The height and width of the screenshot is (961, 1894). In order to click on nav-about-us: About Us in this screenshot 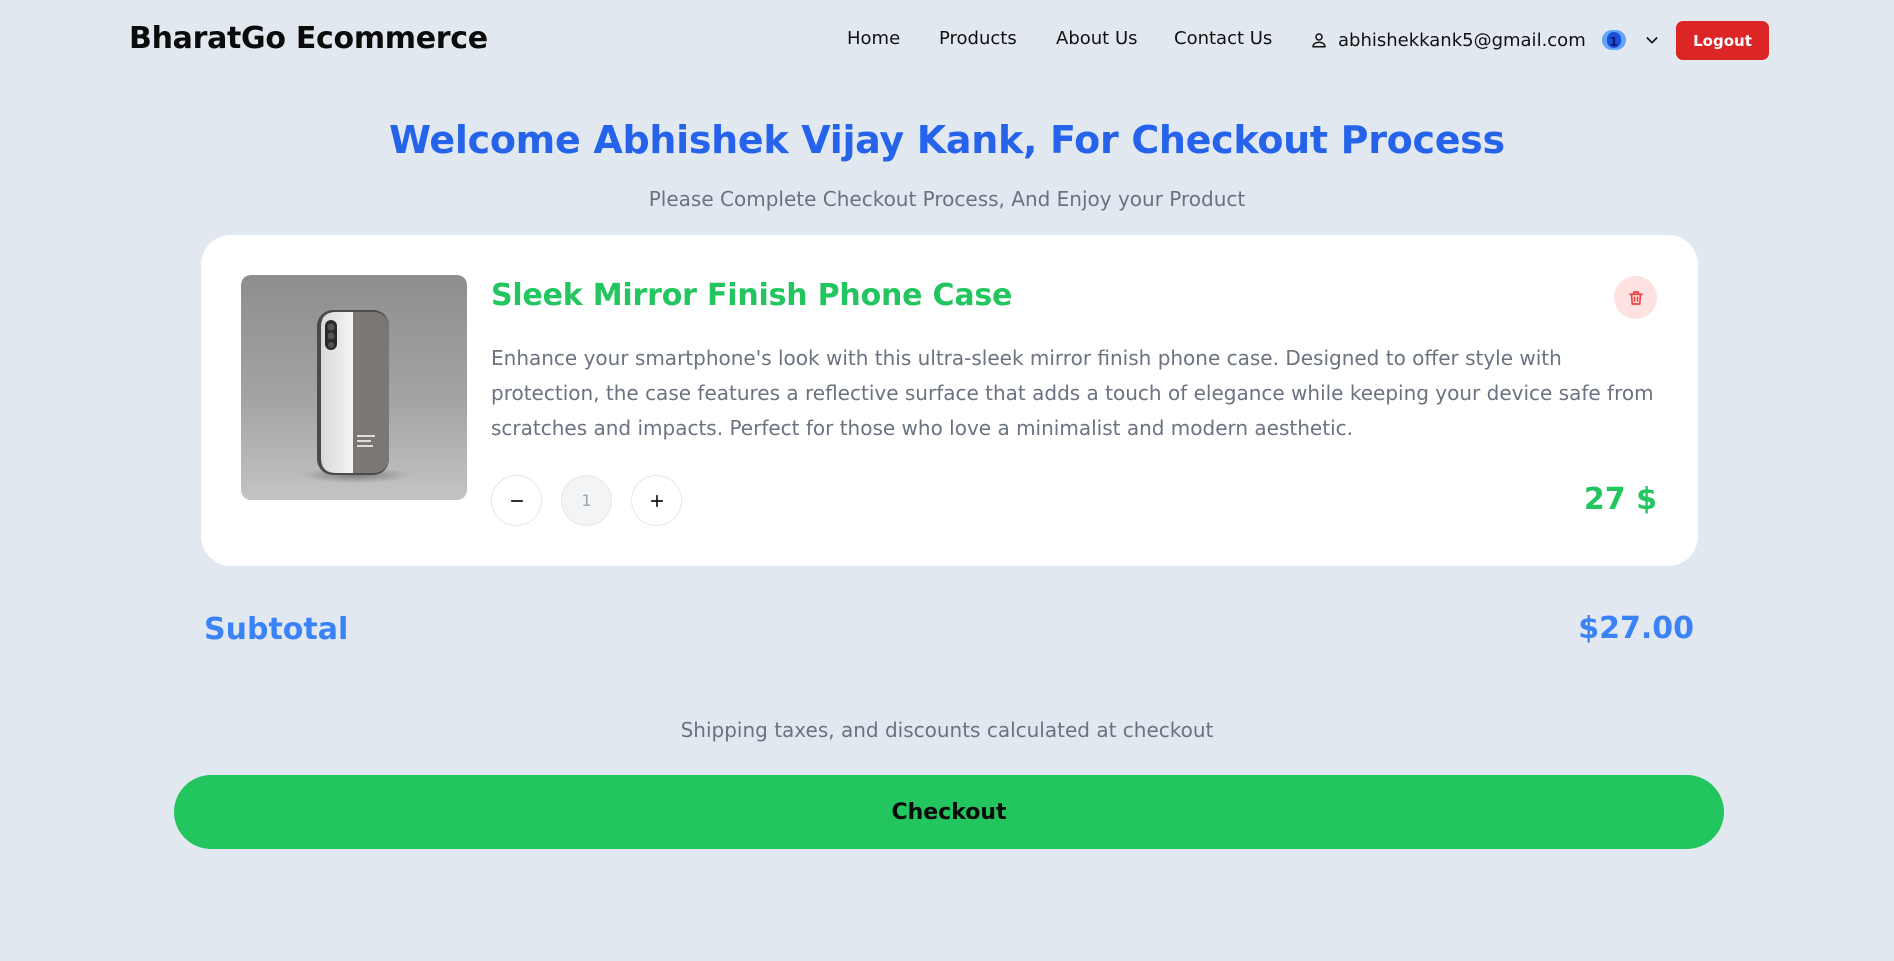, I will do `click(1097, 38)`.